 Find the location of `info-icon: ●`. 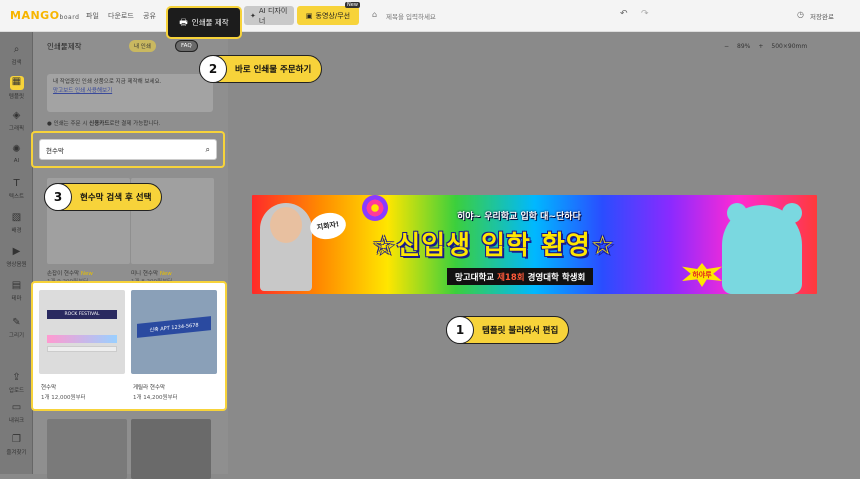

info-icon: ● is located at coordinates (49, 124).